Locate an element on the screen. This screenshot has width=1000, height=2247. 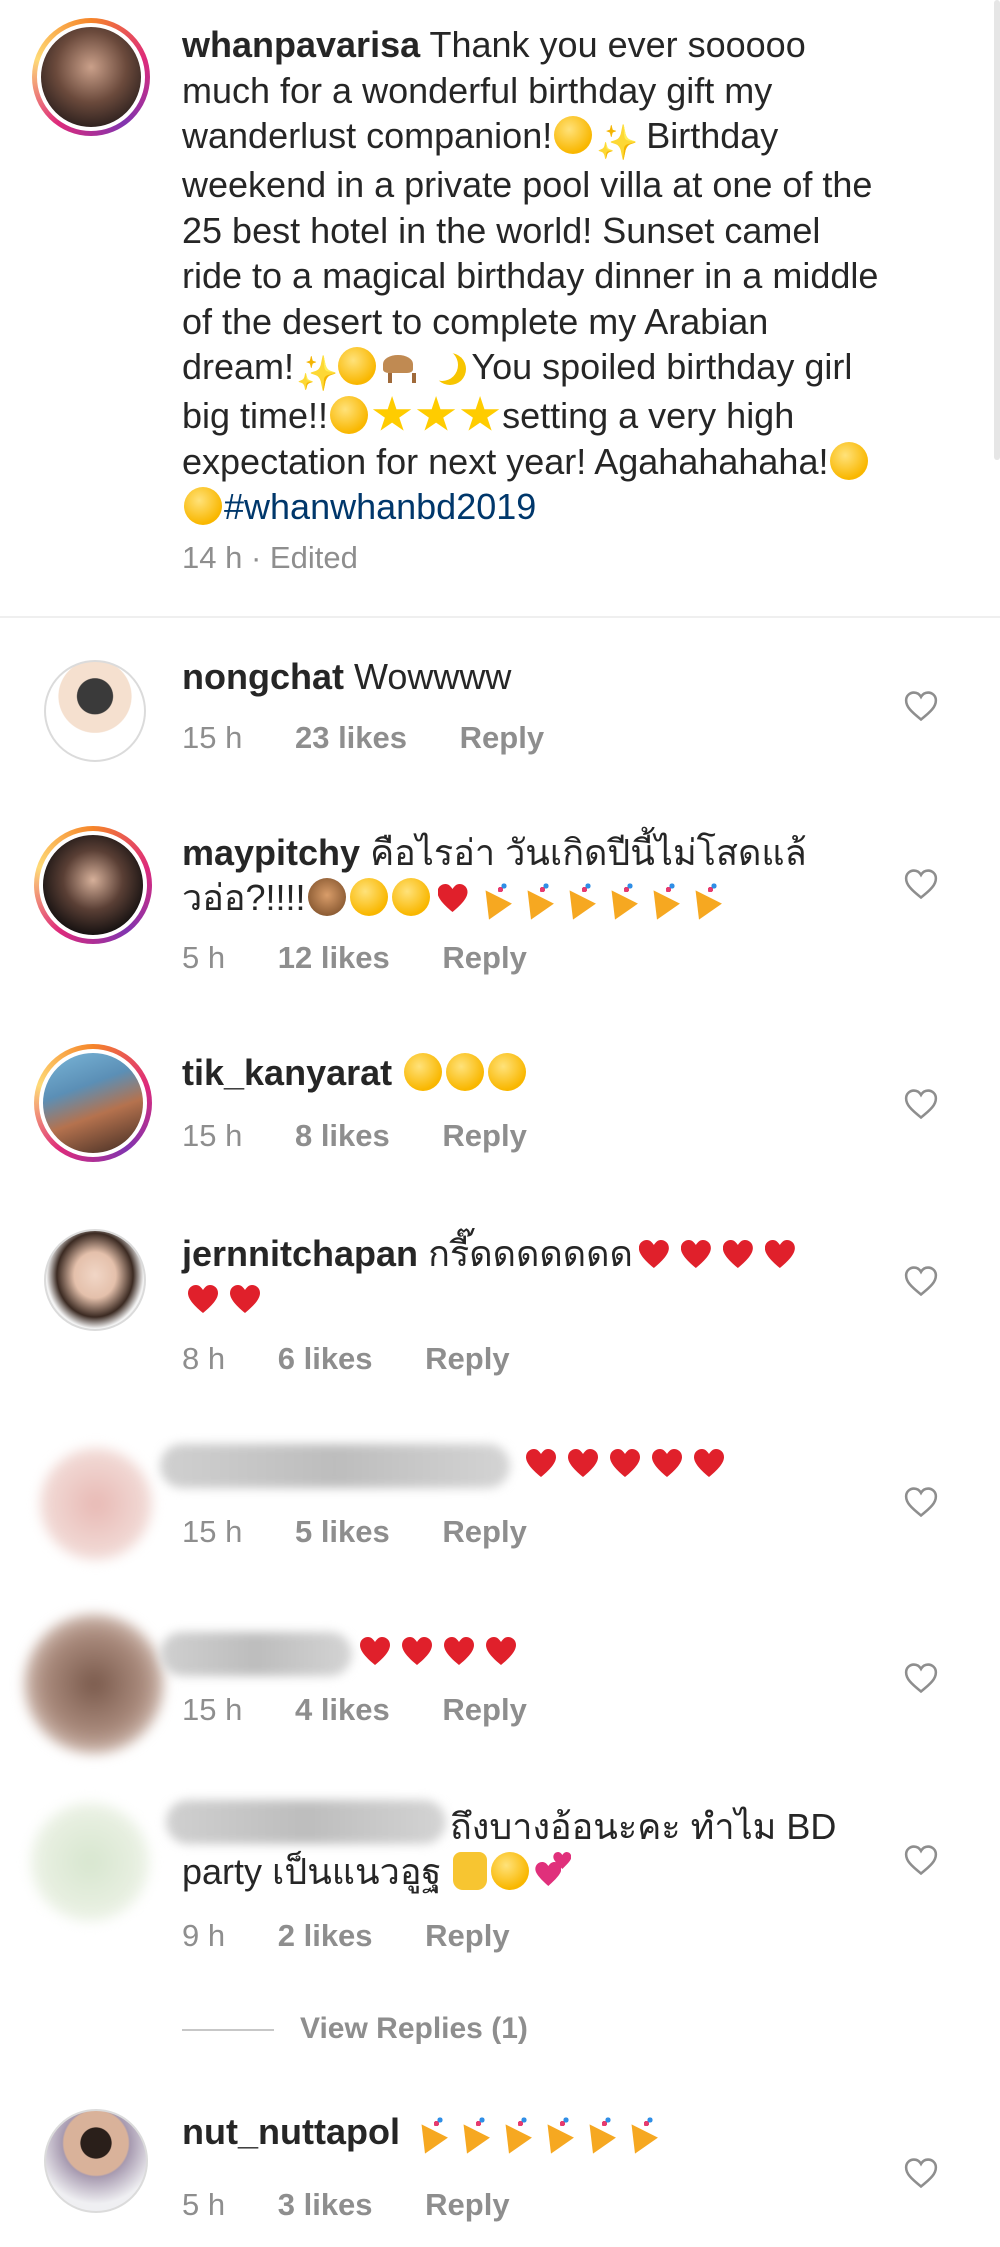
caption-edited: · Edited is located at coordinates (304, 557).